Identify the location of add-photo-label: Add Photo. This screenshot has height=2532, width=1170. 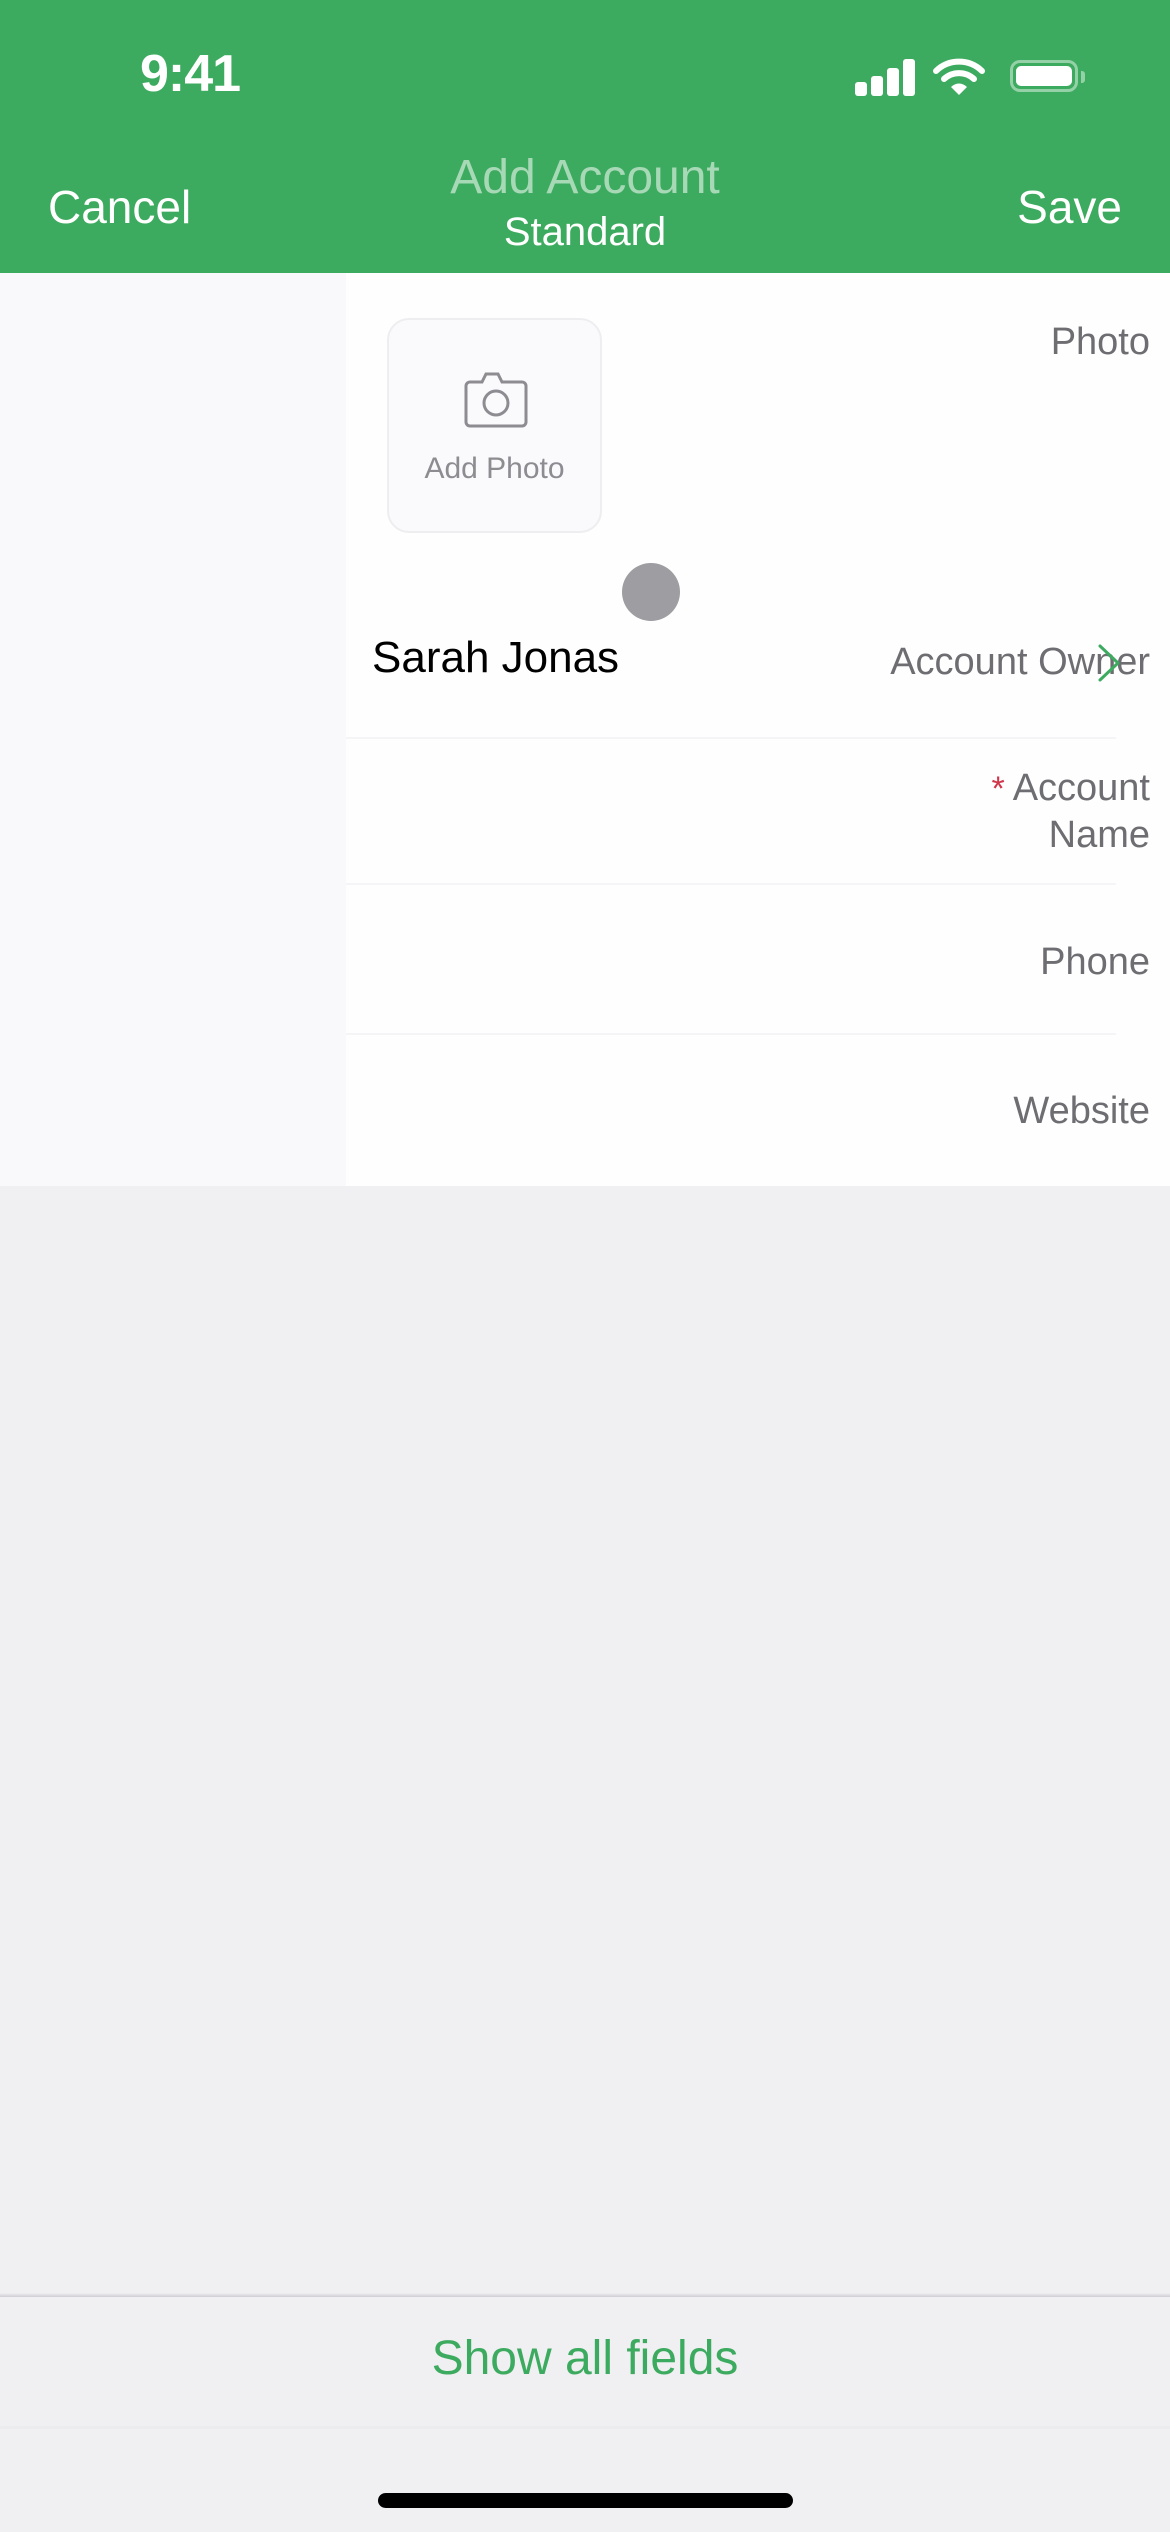
(494, 468).